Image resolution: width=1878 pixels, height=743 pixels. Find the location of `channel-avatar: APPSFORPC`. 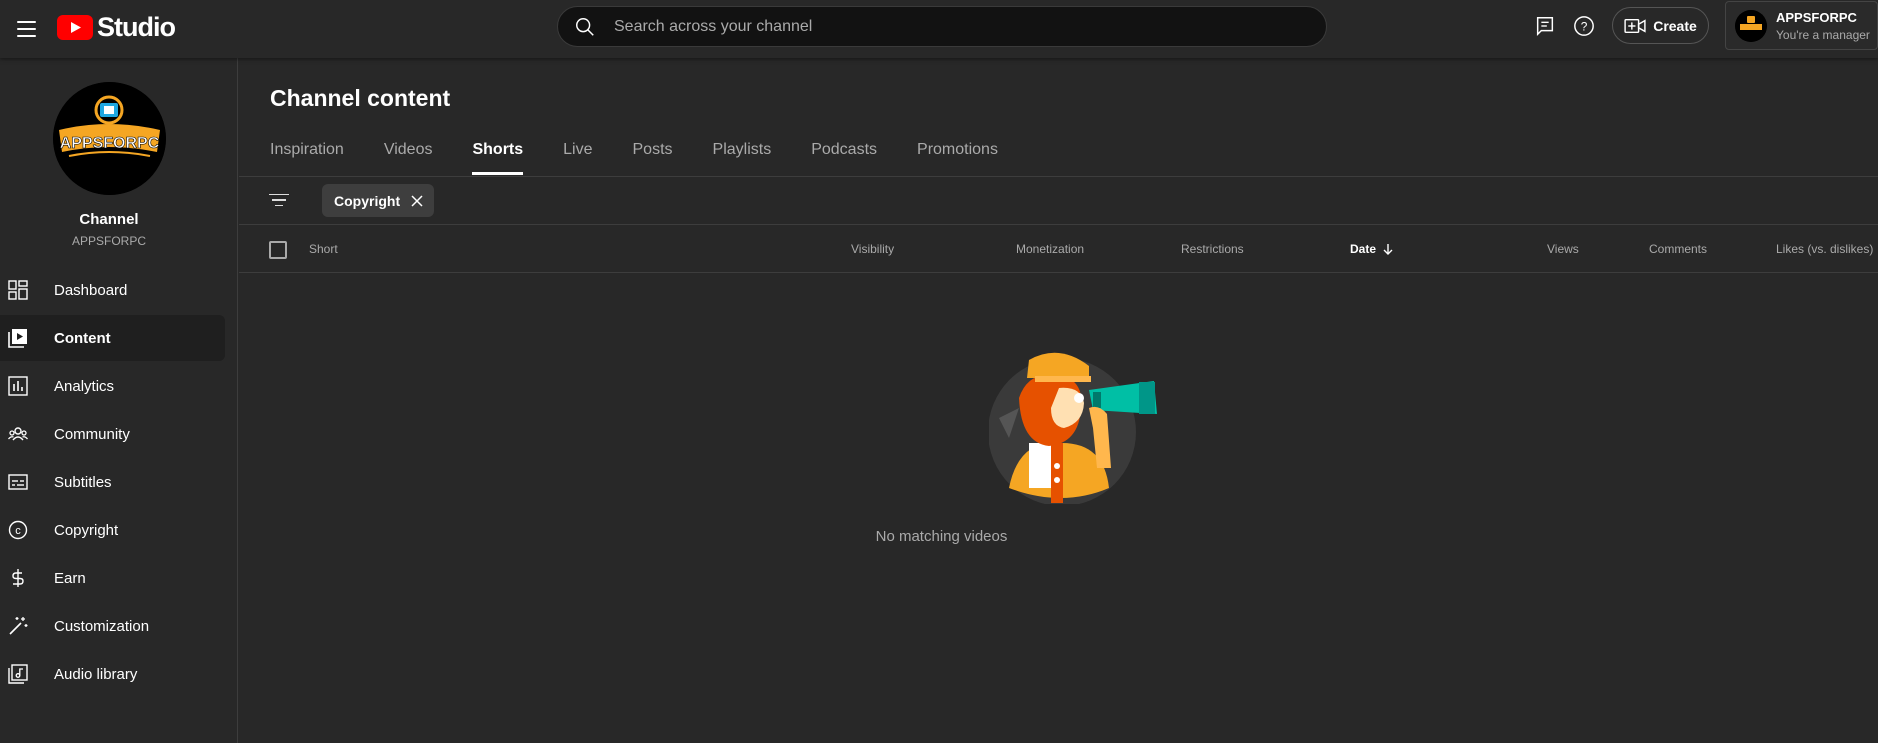

channel-avatar: APPSFORPC is located at coordinates (109, 138).